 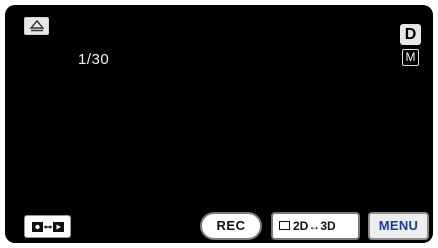 I want to click on mode-switch-button, so click(x=47, y=226).